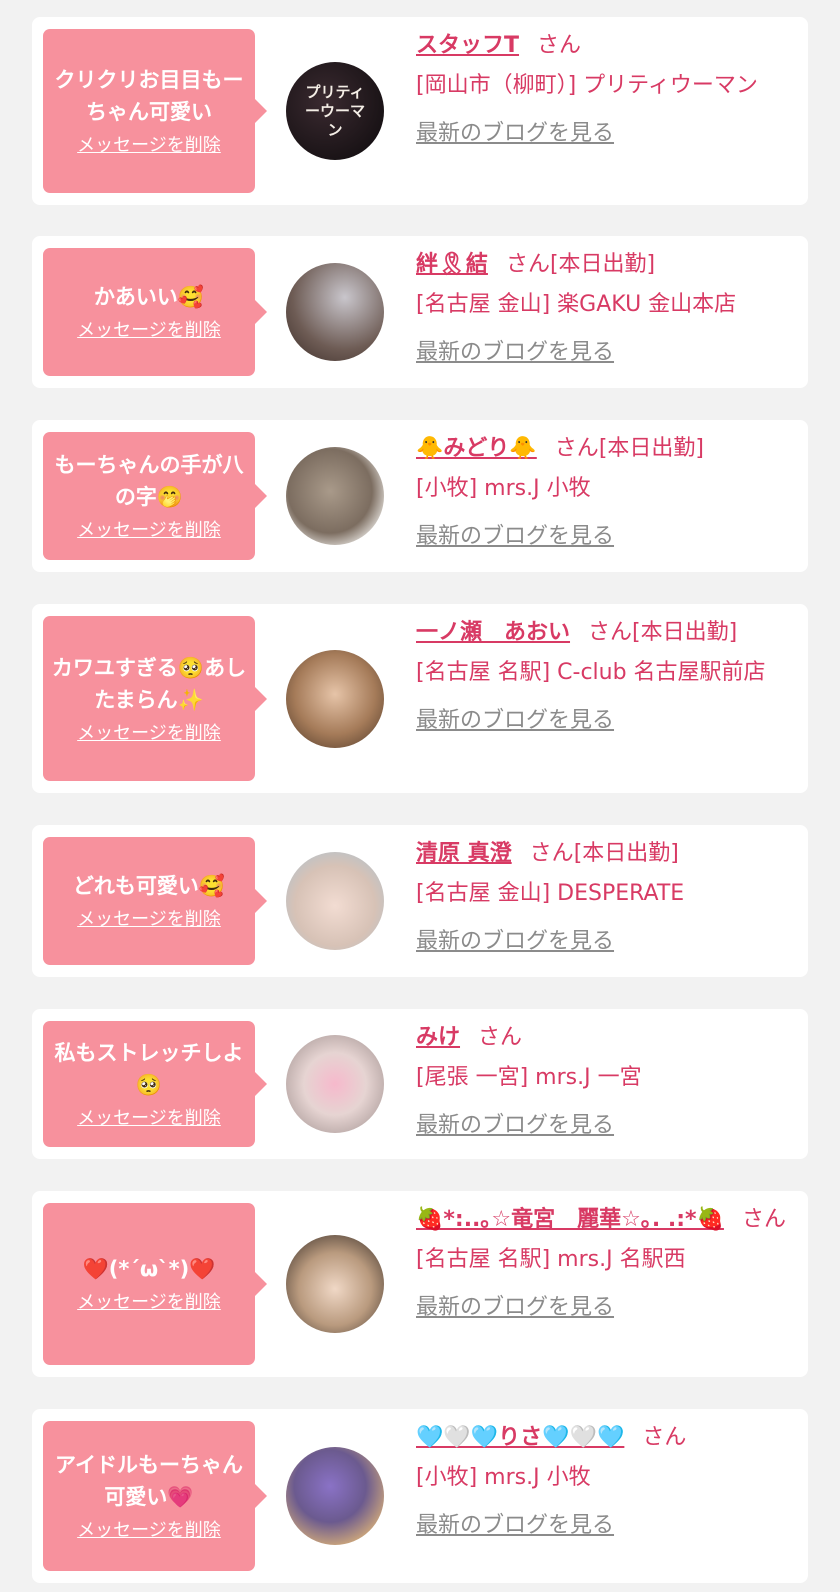 Image resolution: width=840 pixels, height=1592 pixels. I want to click on name-line: 絆🎗結 さん[本日出勤], so click(605, 265).